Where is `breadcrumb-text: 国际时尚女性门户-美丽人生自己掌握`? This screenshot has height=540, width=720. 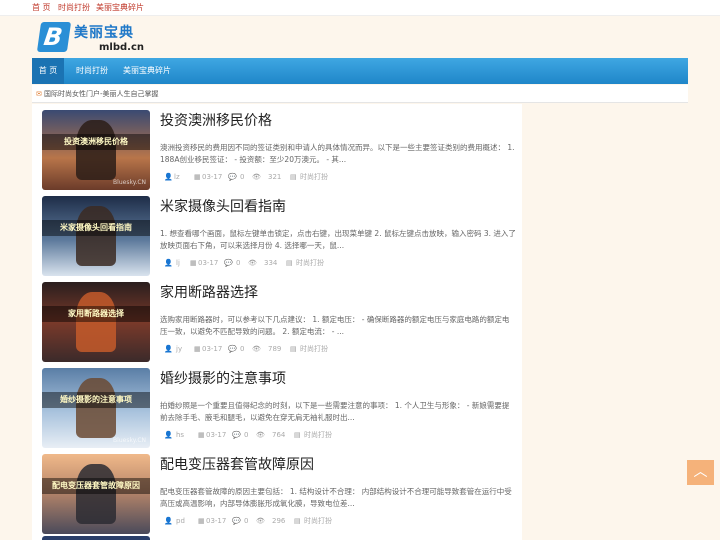
breadcrumb-text: 国际时尚女性门户-美丽人生自己掌握 is located at coordinates (101, 94).